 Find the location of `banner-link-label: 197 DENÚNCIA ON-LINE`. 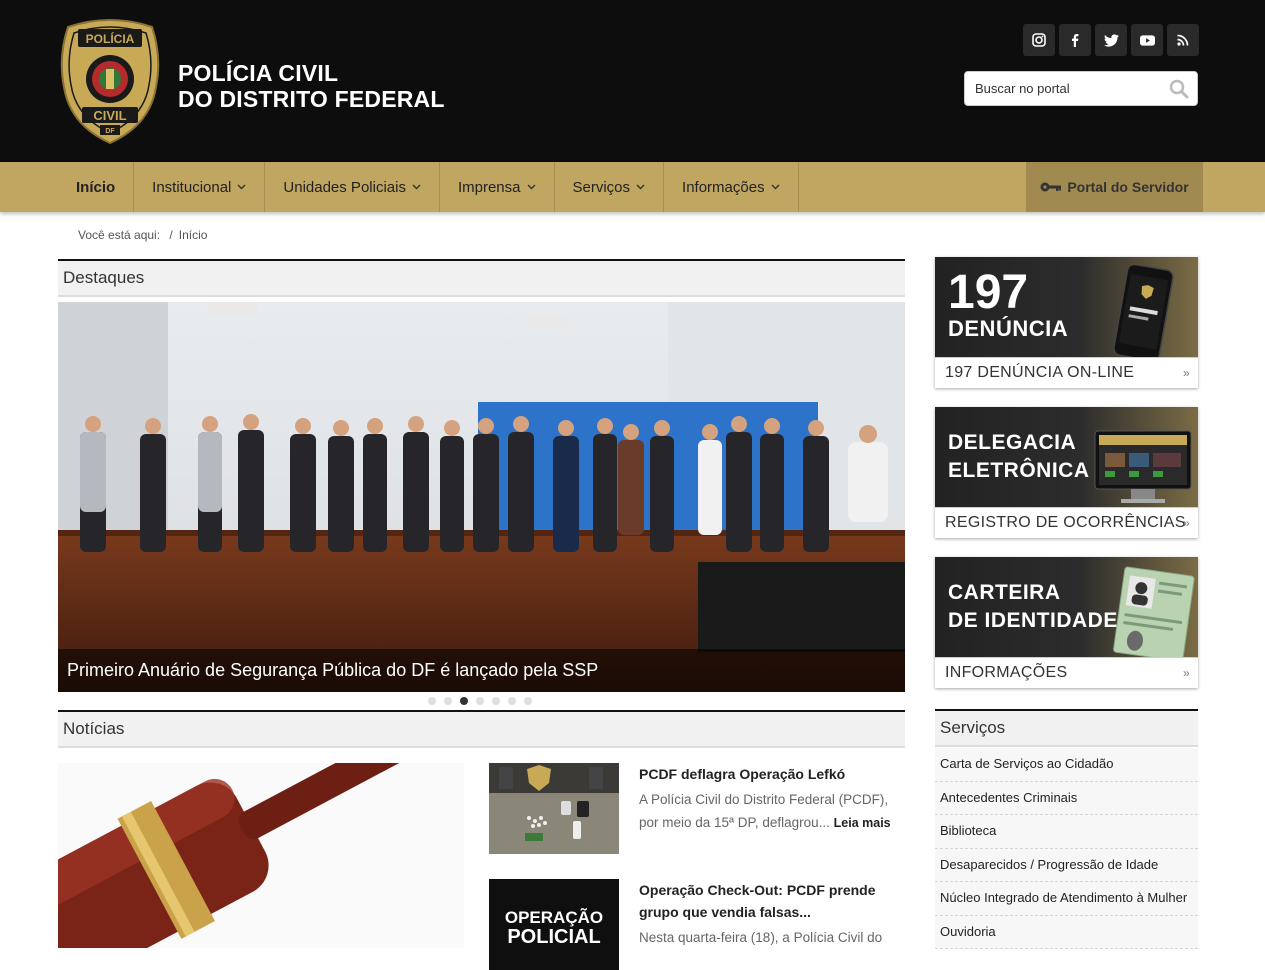

banner-link-label: 197 DENÚNCIA ON-LINE is located at coordinates (1040, 372).